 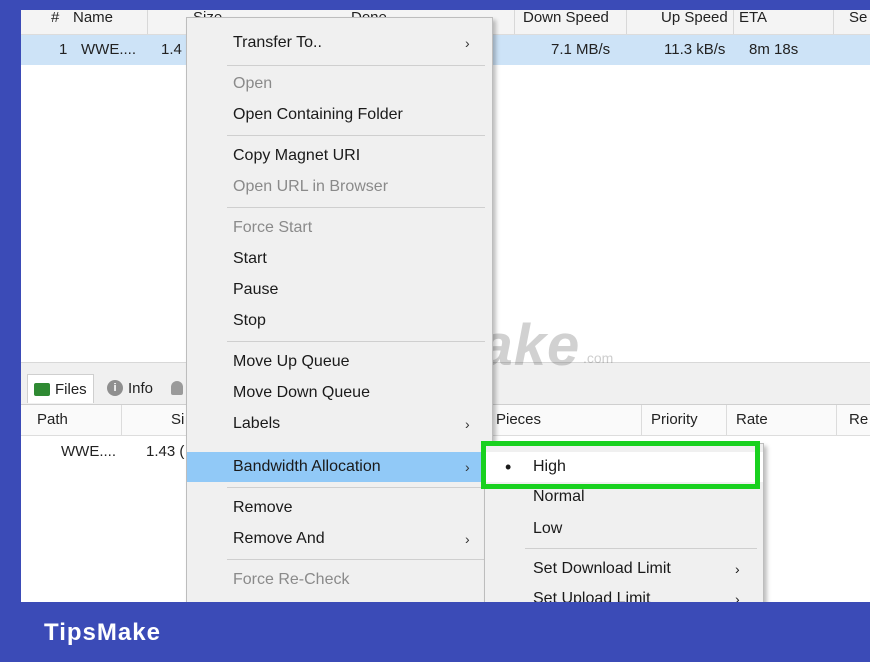 What do you see at coordinates (566, 18) in the screenshot?
I see `col-down-speed: Down Speed` at bounding box center [566, 18].